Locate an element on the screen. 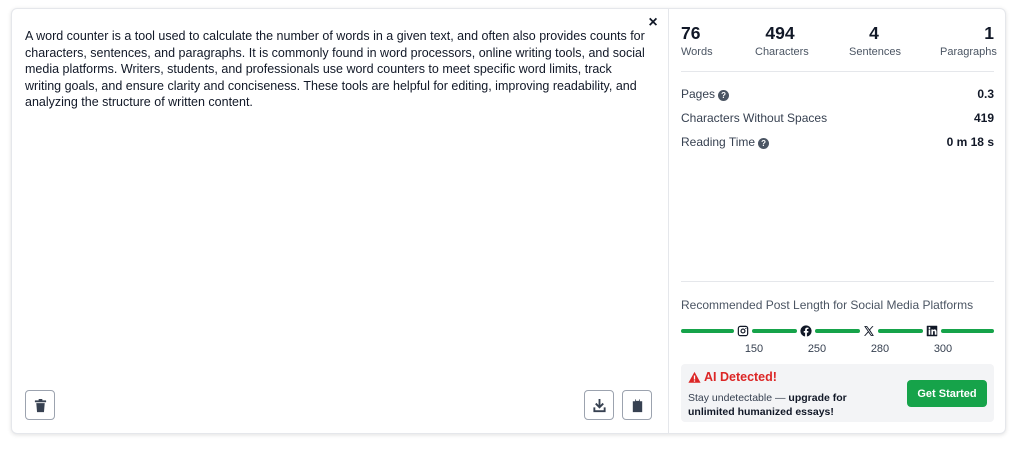 Image resolution: width=1024 pixels, height=450 pixels. detail-label: Pages is located at coordinates (698, 94).